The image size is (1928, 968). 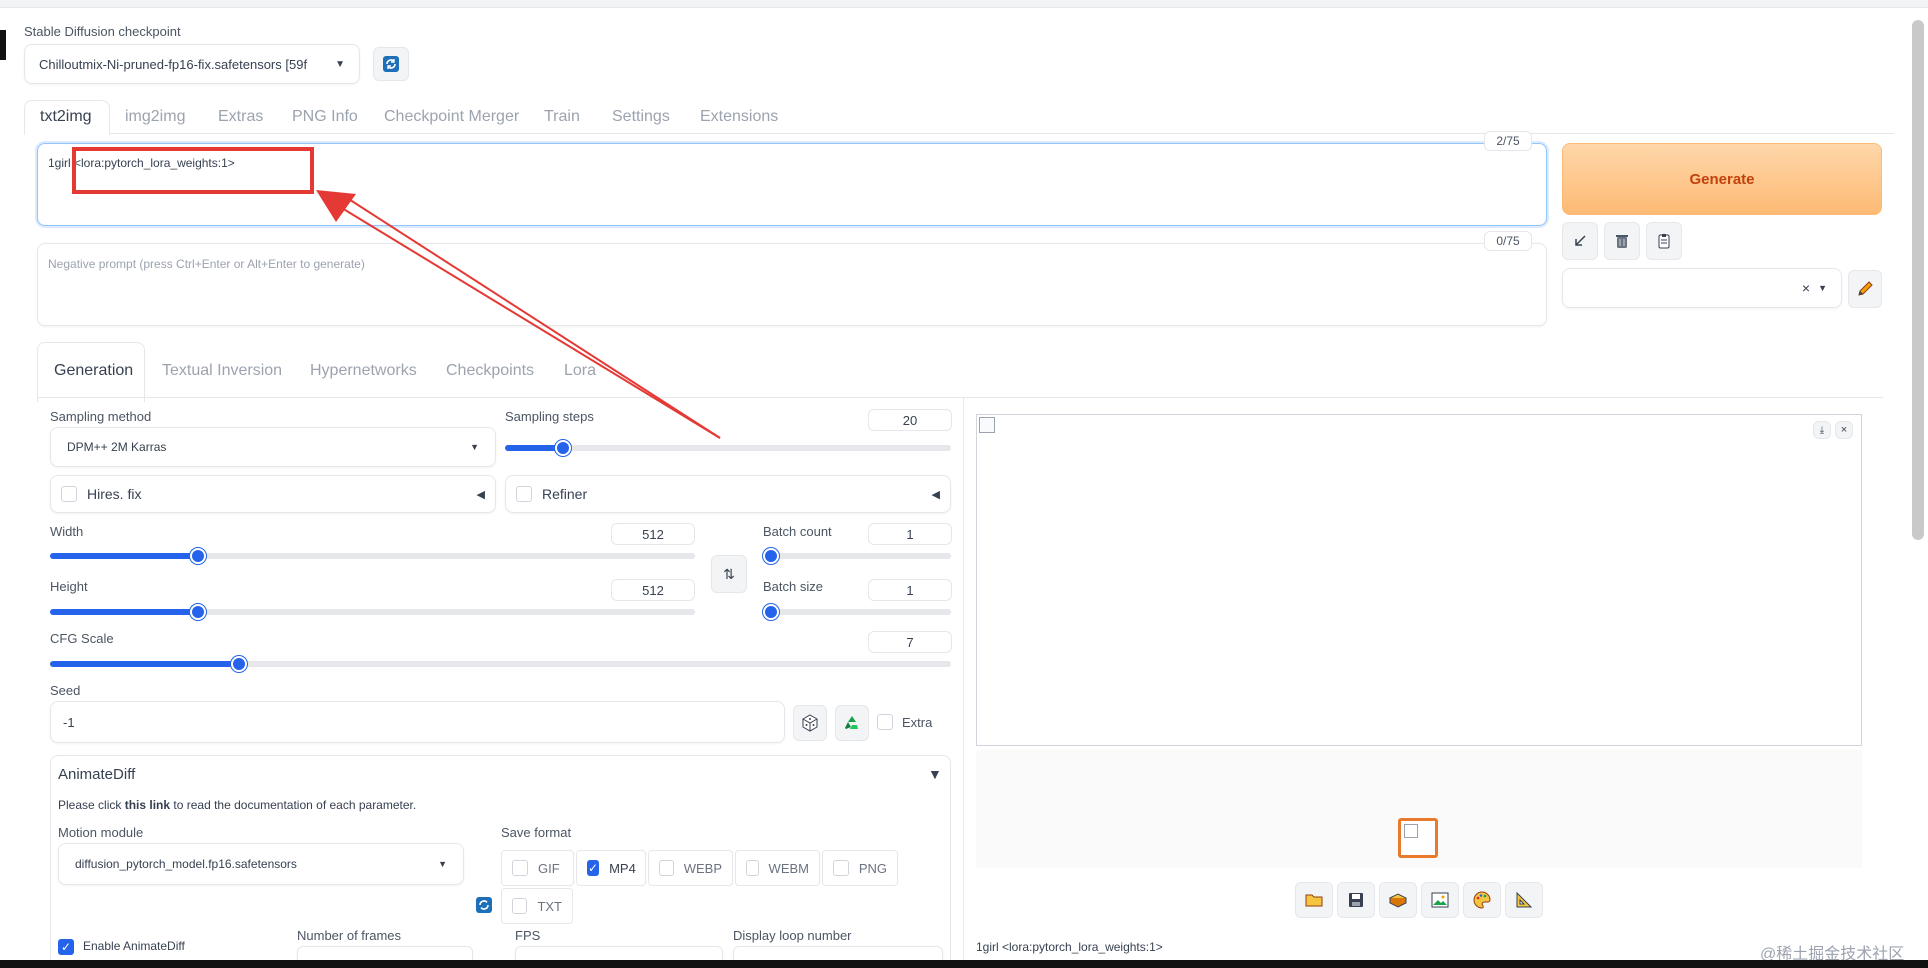 I want to click on clipboard-icon, so click(x=1664, y=241).